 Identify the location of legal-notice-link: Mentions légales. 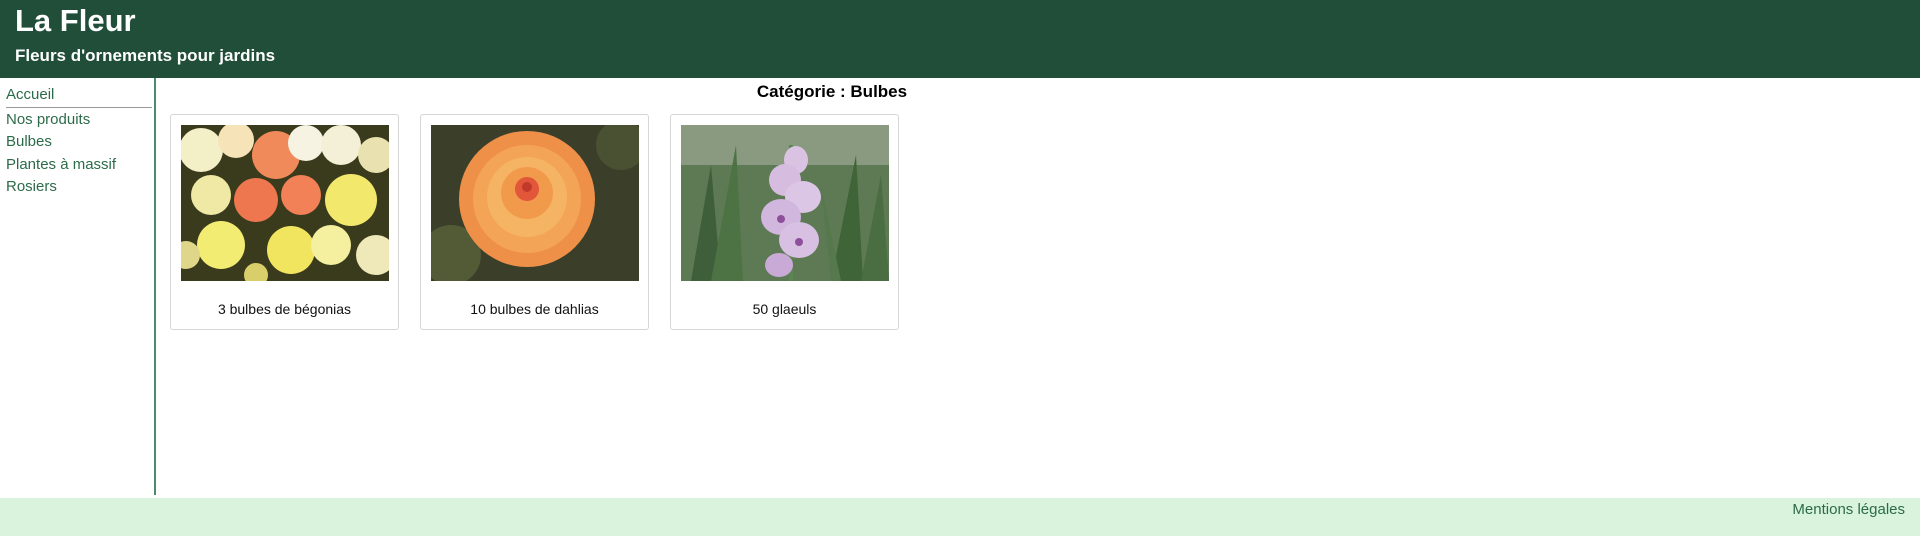
(1848, 510).